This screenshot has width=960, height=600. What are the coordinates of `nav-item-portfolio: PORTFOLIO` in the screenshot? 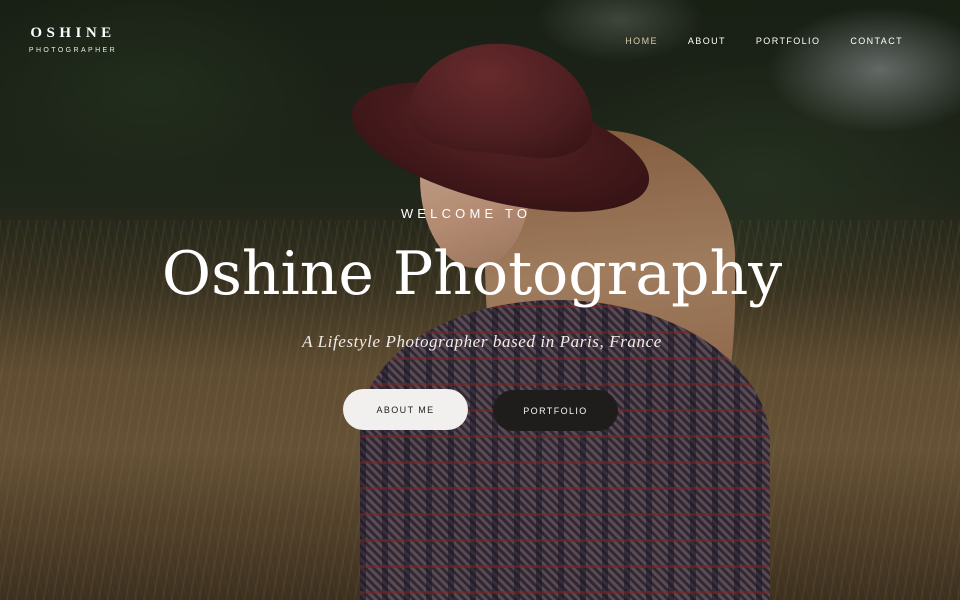 It's located at (788, 41).